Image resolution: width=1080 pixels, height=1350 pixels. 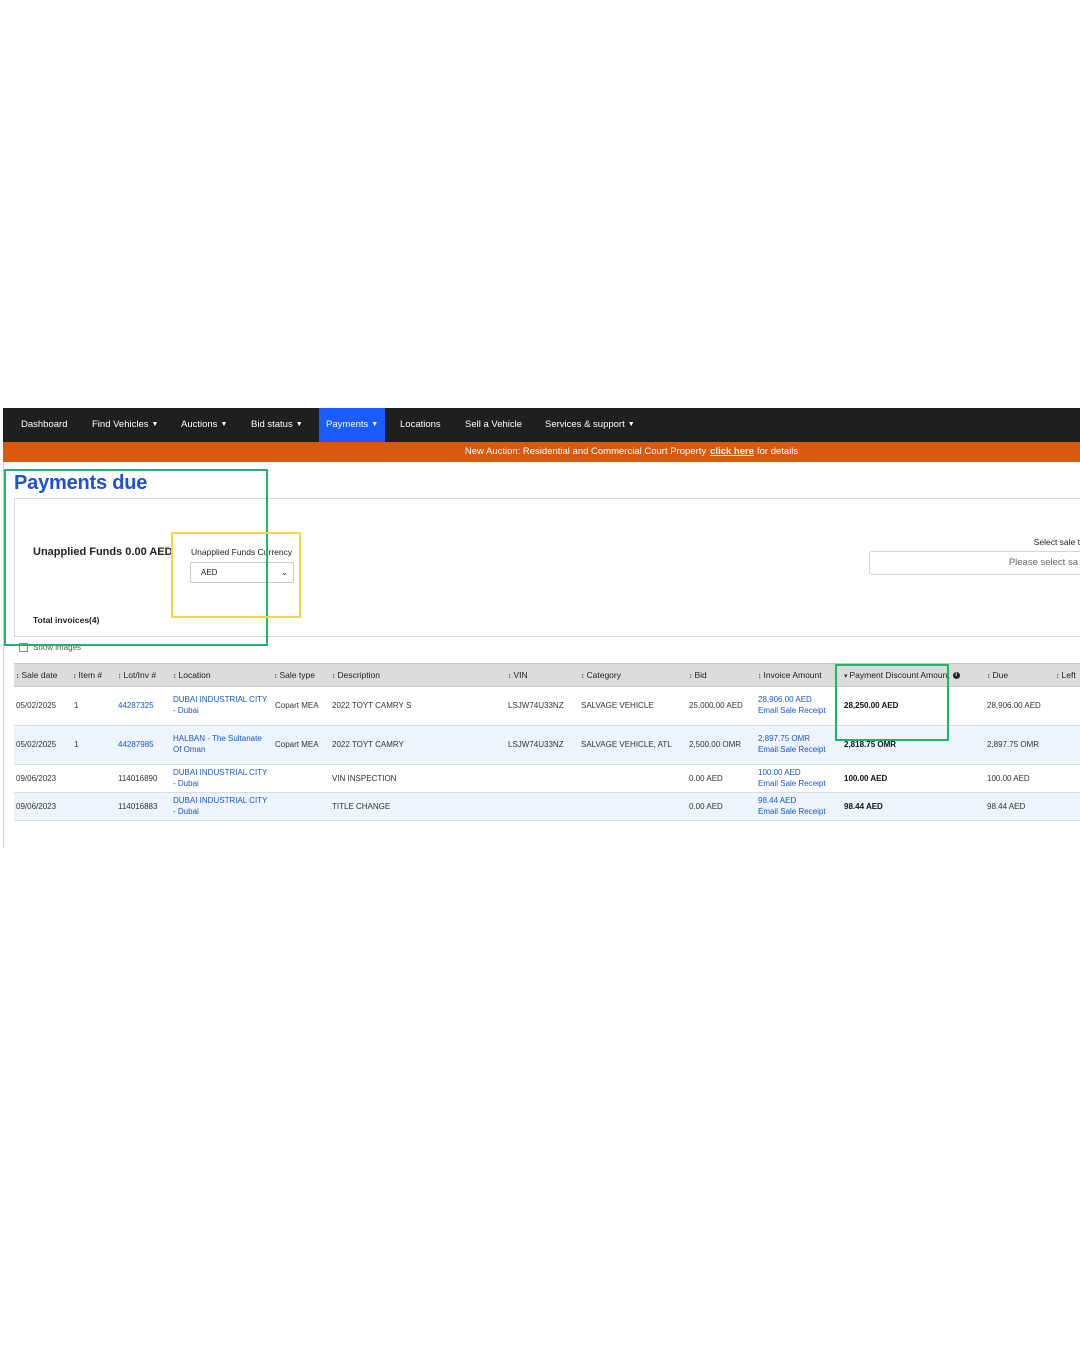 I want to click on nav-dashboard: Dashboard, so click(x=44, y=425).